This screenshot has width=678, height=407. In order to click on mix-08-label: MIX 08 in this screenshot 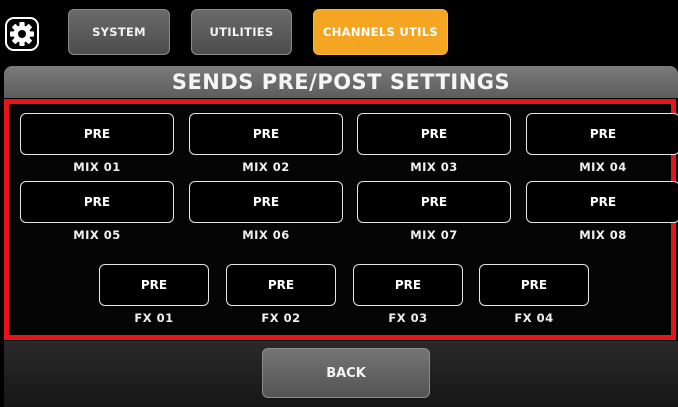, I will do `click(603, 235)`.